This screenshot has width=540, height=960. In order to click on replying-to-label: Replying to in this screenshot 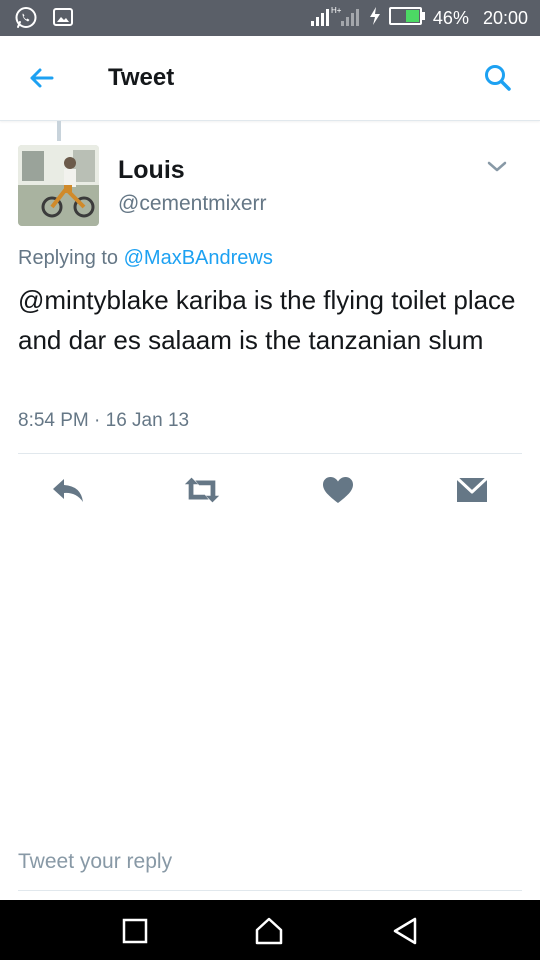, I will do `click(68, 258)`.